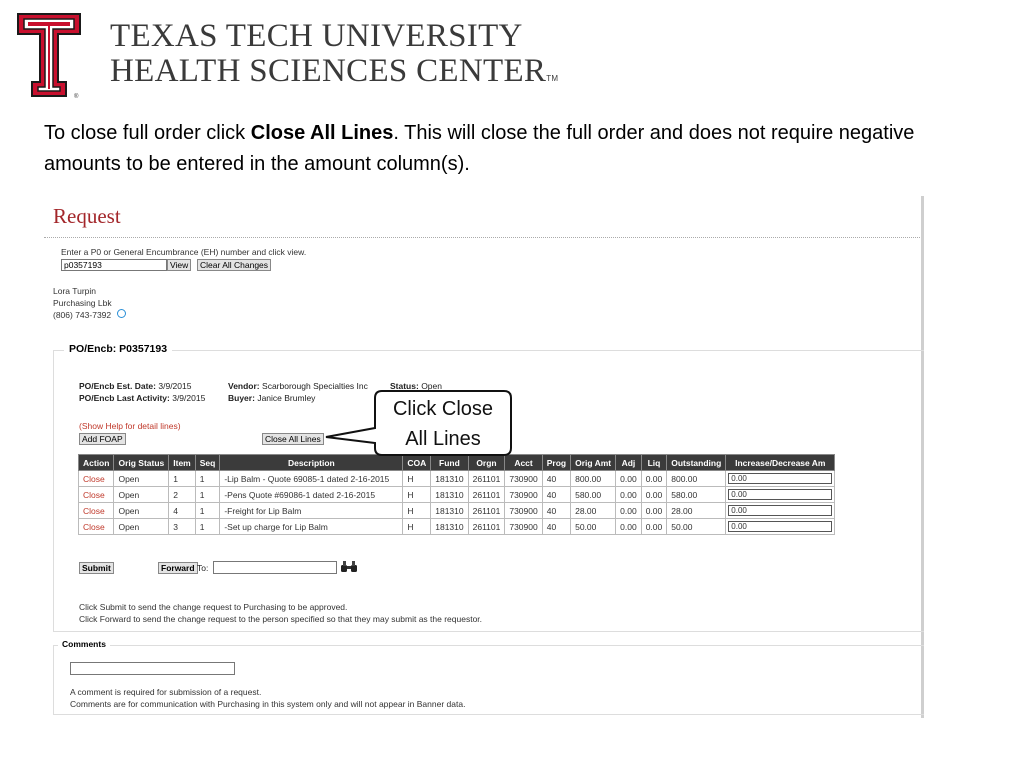 Image resolution: width=1024 pixels, height=768 pixels. I want to click on binoculars-icon, so click(349, 566).